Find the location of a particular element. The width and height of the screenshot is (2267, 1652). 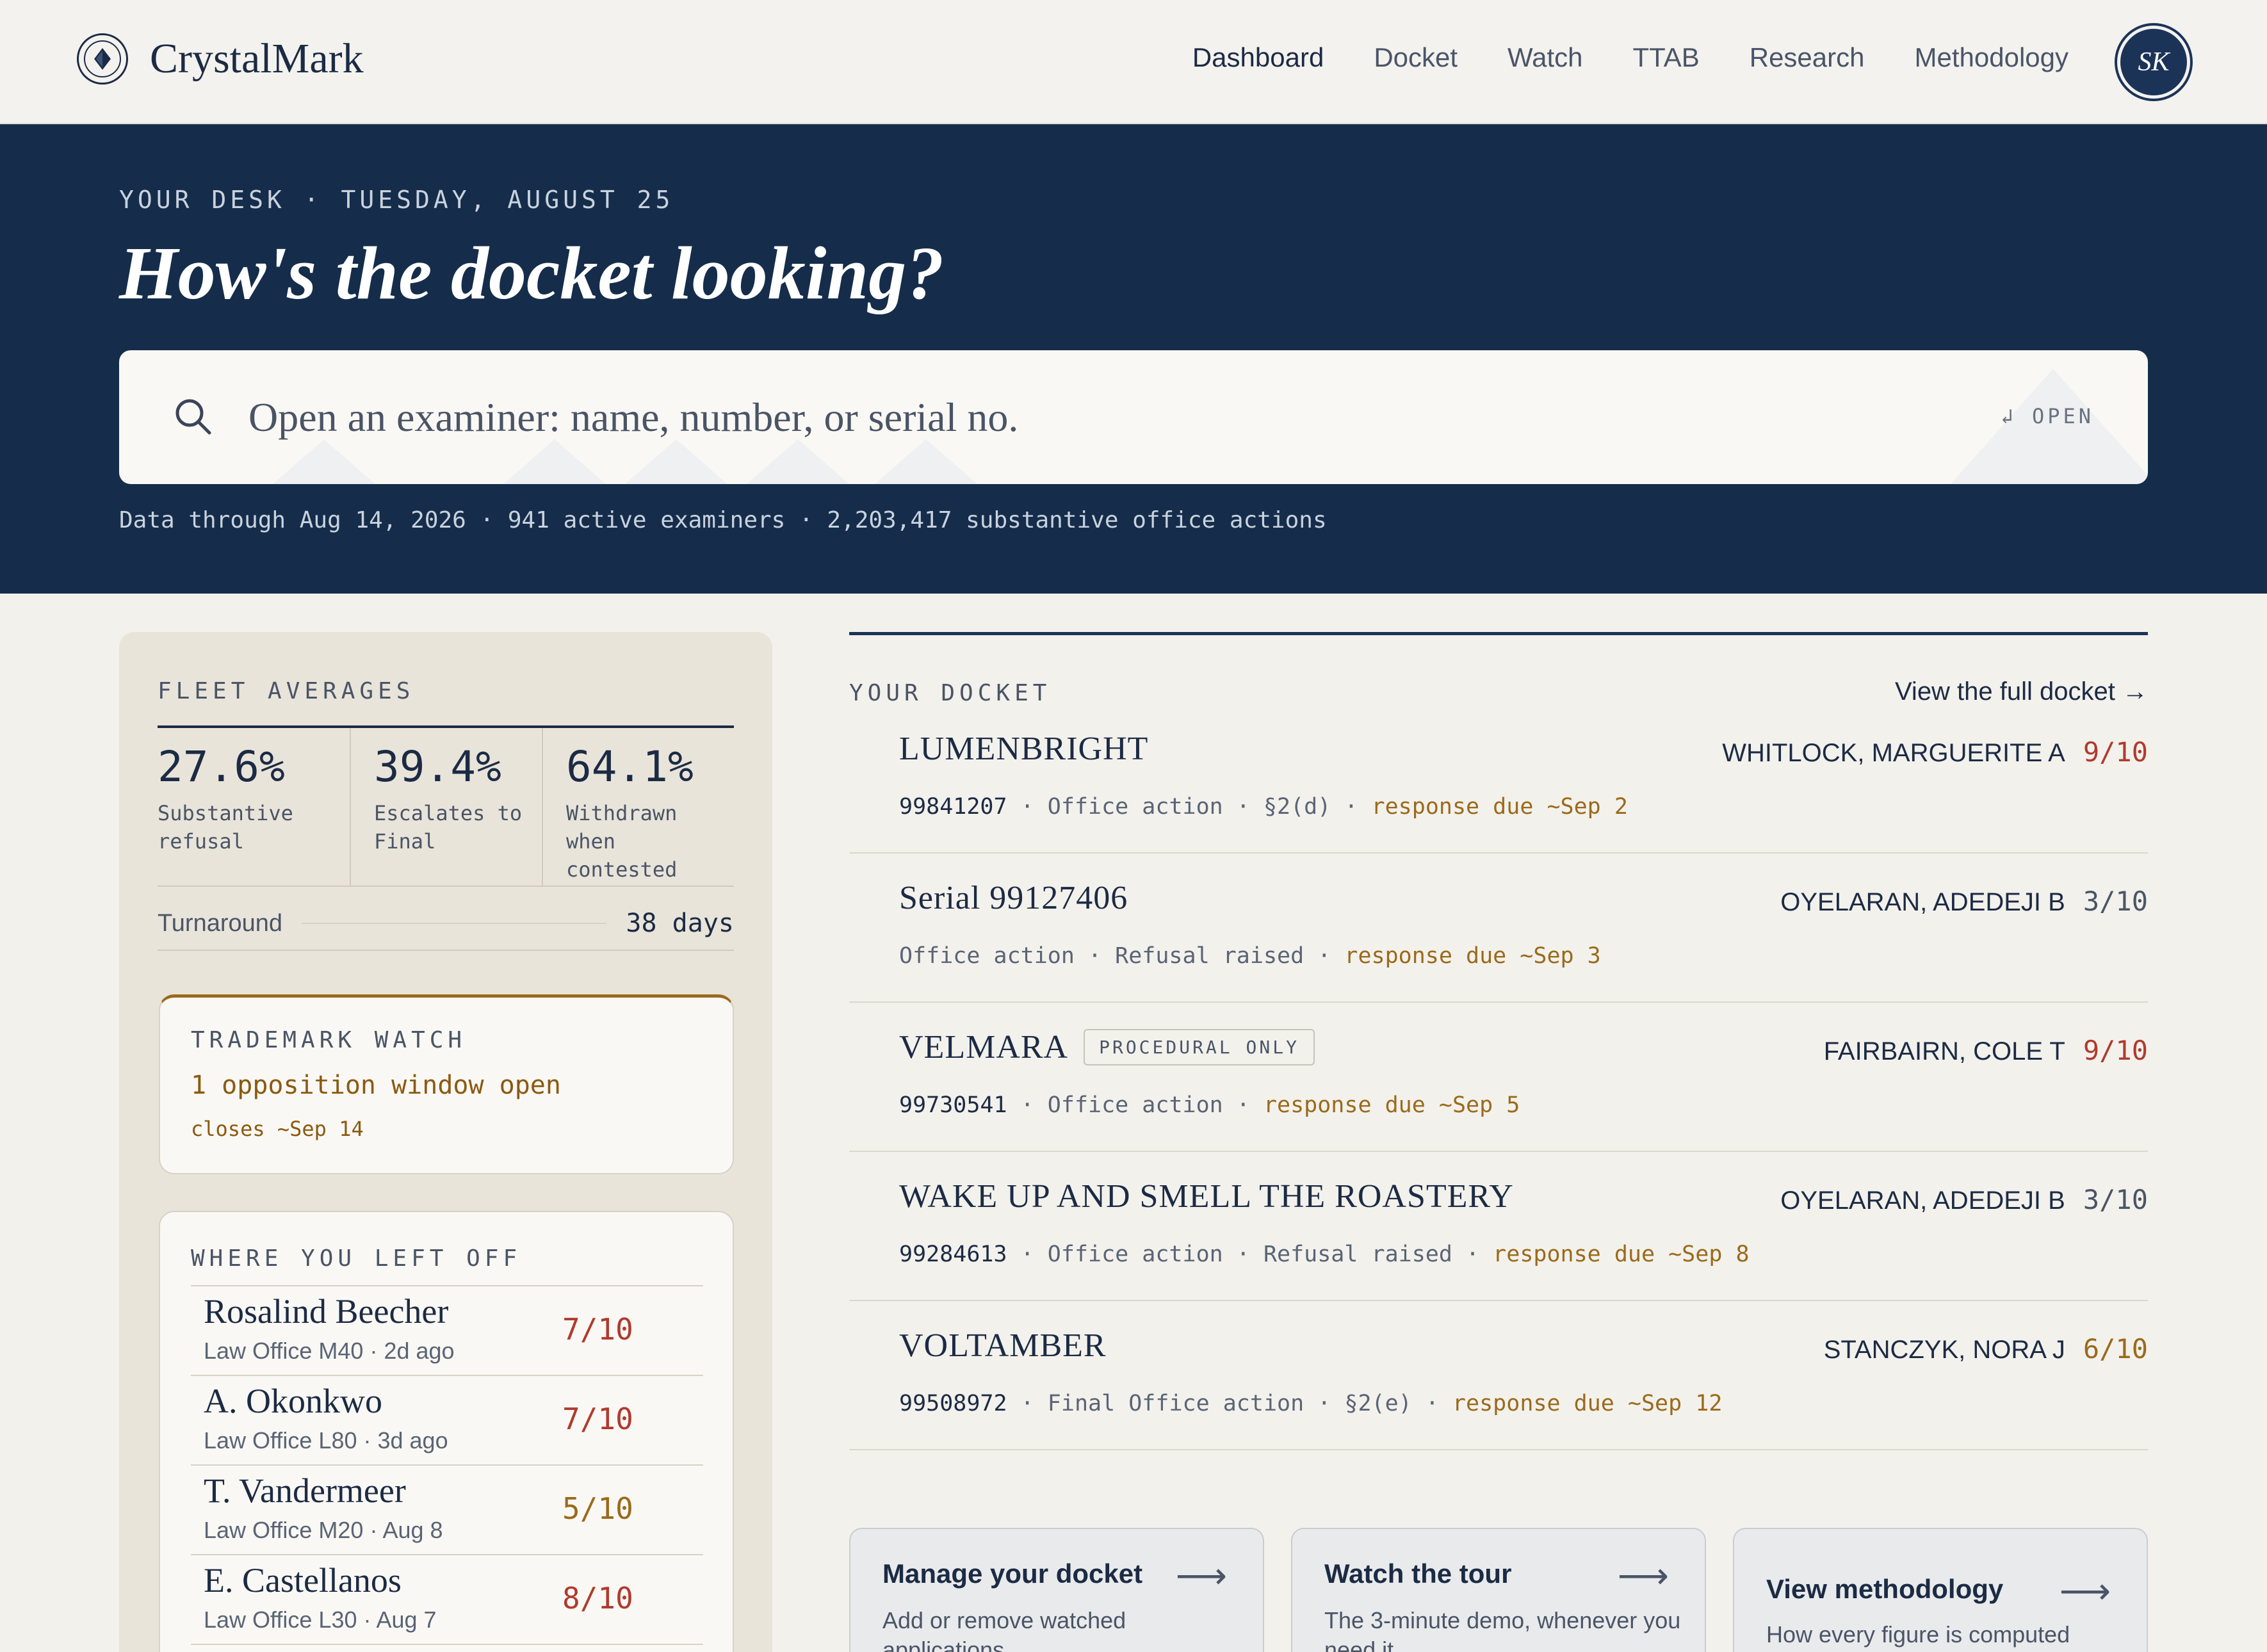

examiner-office: Law Office M20 · Aug 8 is located at coordinates (323, 1530).